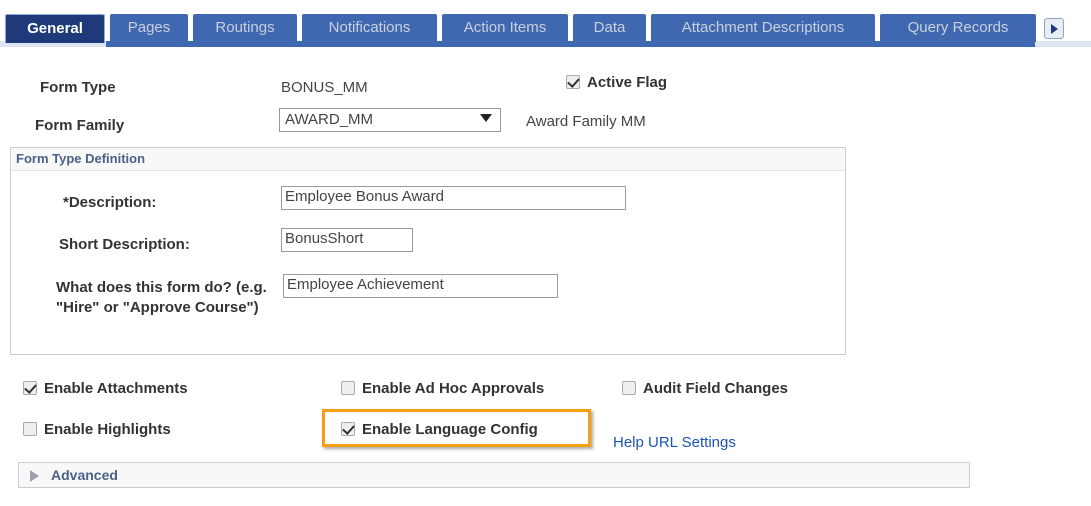 The image size is (1091, 506). What do you see at coordinates (763, 28) in the screenshot?
I see `tab-attachment-descriptions: Attachment Descriptions` at bounding box center [763, 28].